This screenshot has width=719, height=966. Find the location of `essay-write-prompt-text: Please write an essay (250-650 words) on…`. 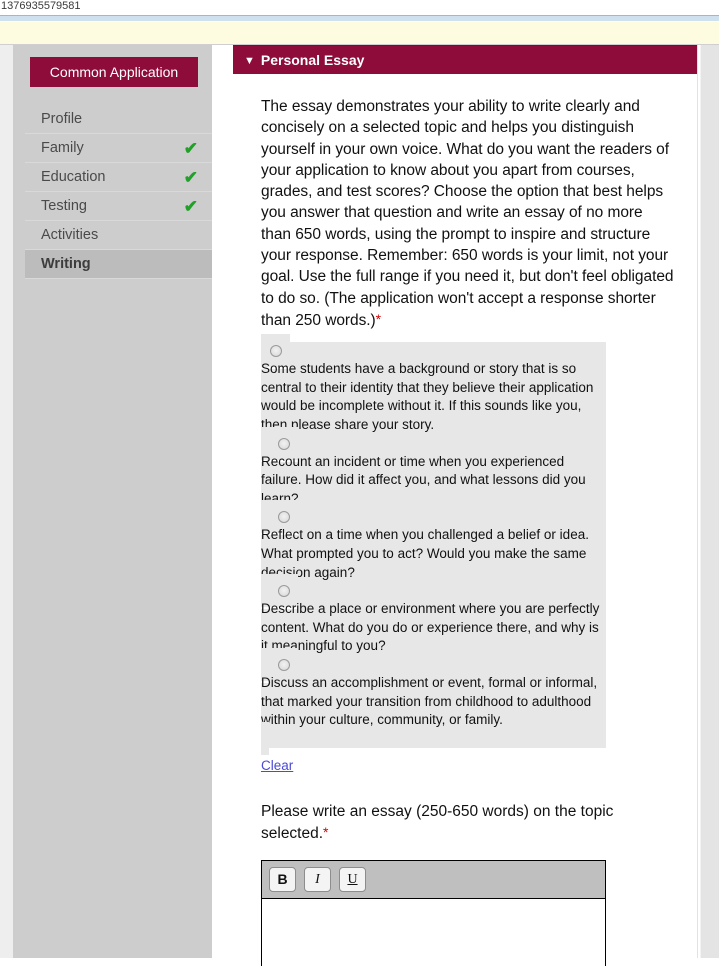

essay-write-prompt-text: Please write an essay (250-650 words) on… is located at coordinates (437, 822).